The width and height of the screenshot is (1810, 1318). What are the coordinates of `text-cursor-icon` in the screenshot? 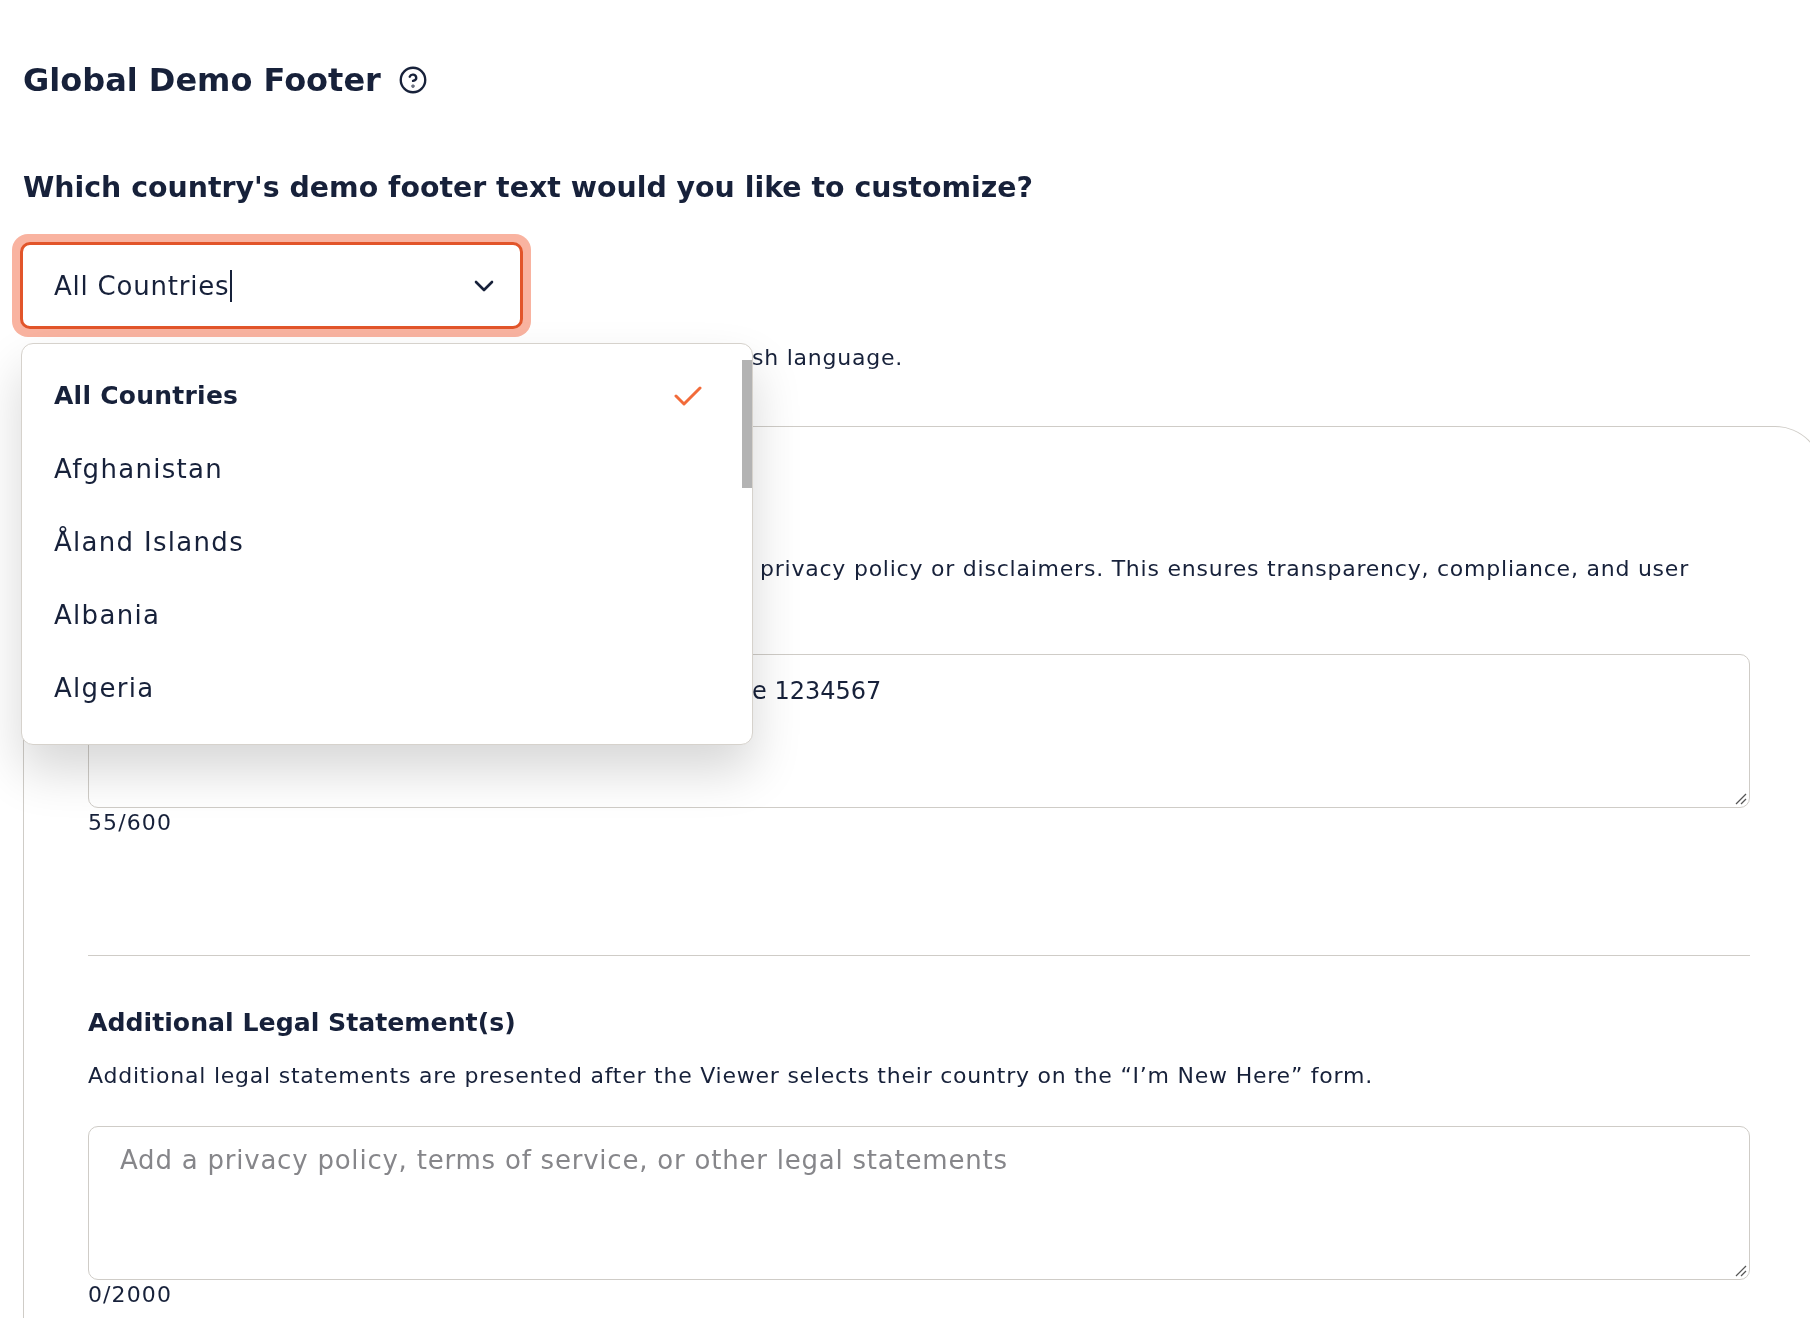 It's located at (231, 285).